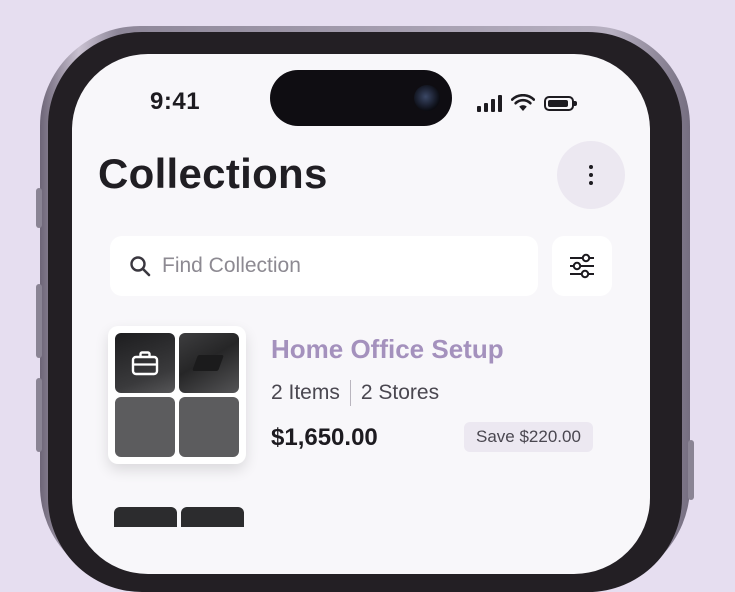 This screenshot has width=735, height=592. I want to click on battery-icon, so click(560, 103).